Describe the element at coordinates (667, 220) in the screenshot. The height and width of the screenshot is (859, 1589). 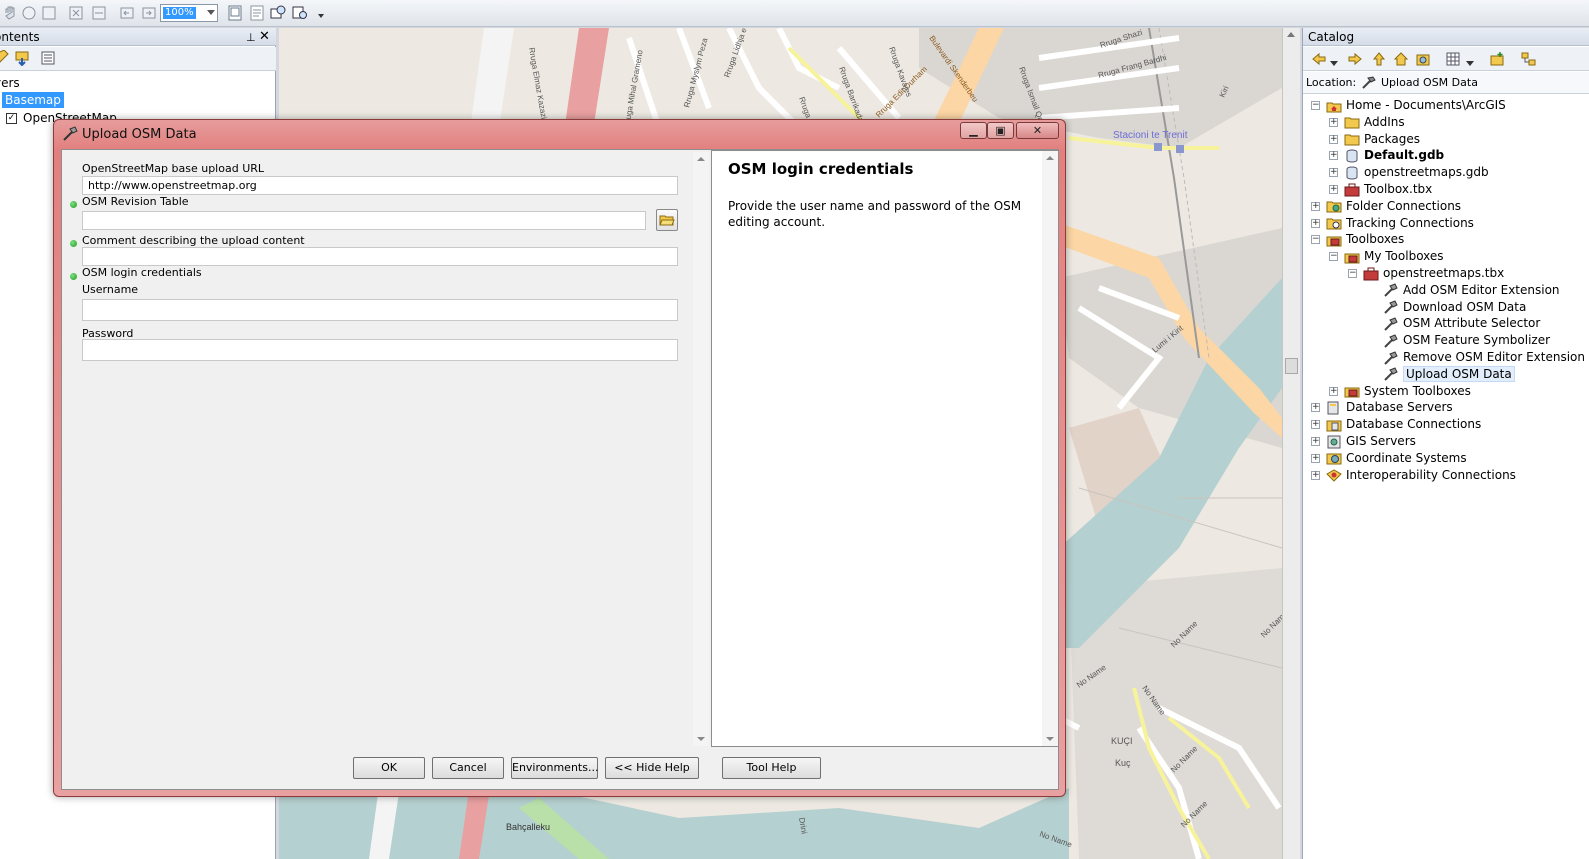
I see `browse-button` at that location.